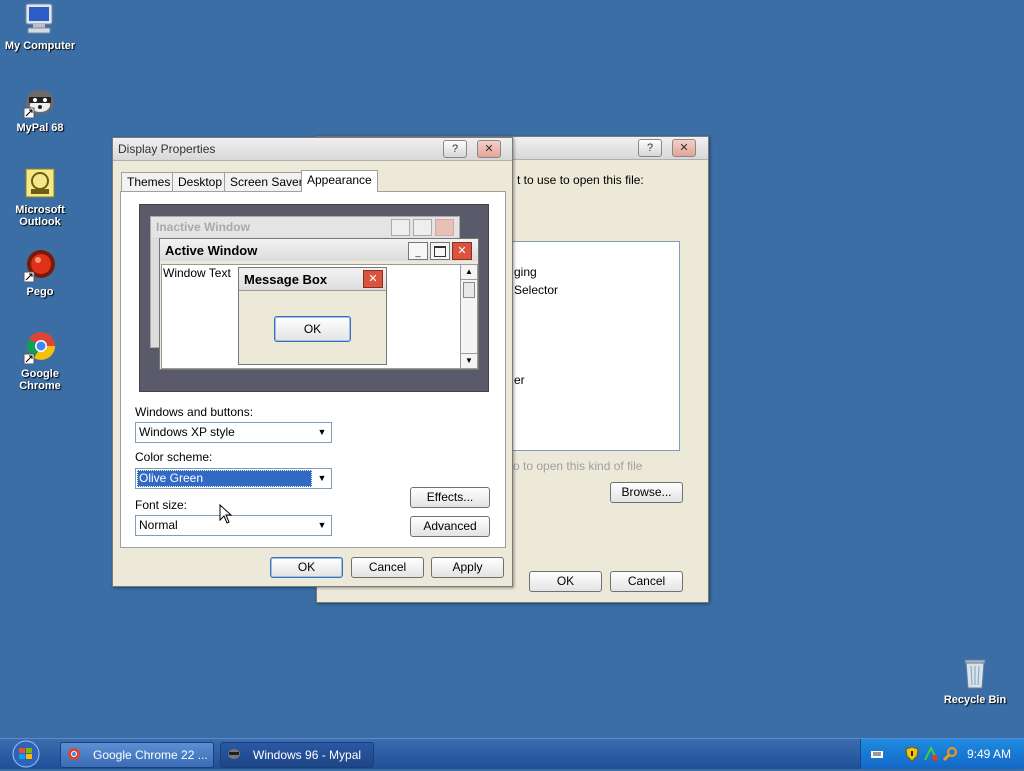 This screenshot has height=771, width=1024. Describe the element at coordinates (161, 505) in the screenshot. I see `font-size-label: Font size:` at that location.